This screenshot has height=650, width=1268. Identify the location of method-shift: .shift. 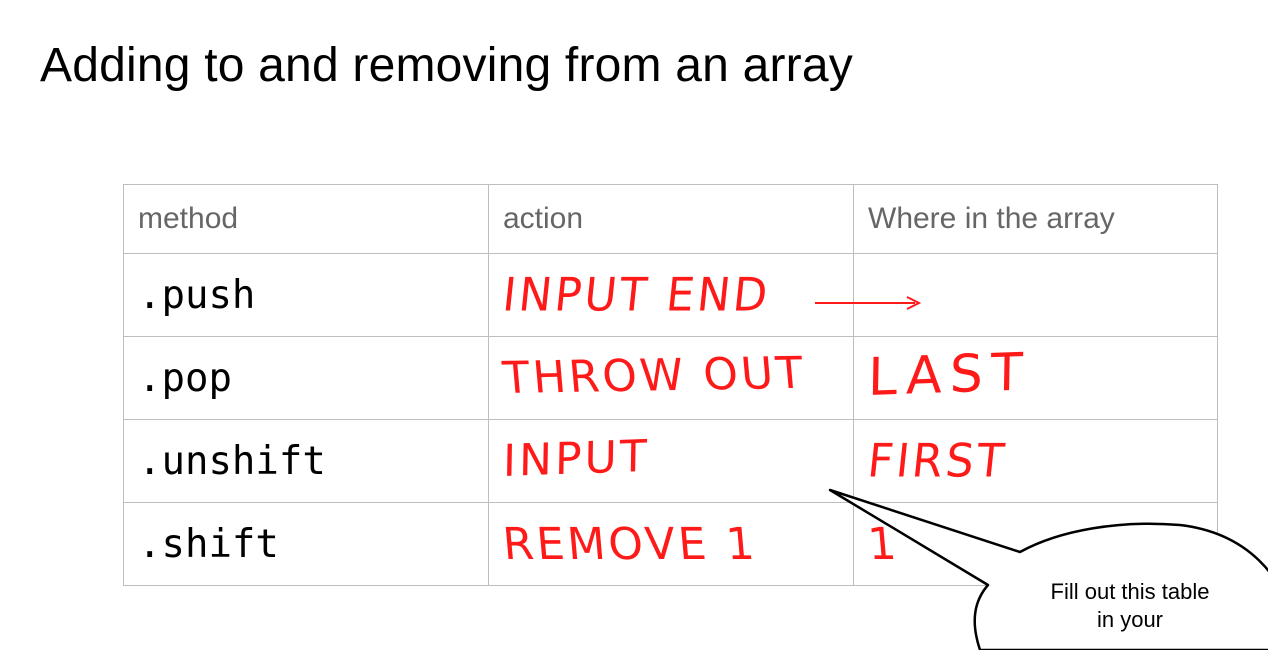
(306, 544).